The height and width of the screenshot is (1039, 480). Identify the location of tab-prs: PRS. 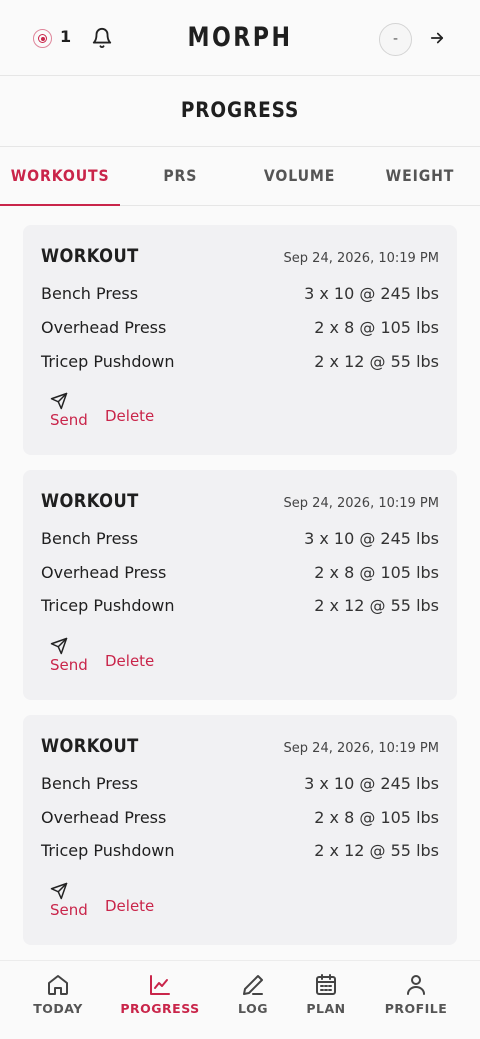
(180, 176).